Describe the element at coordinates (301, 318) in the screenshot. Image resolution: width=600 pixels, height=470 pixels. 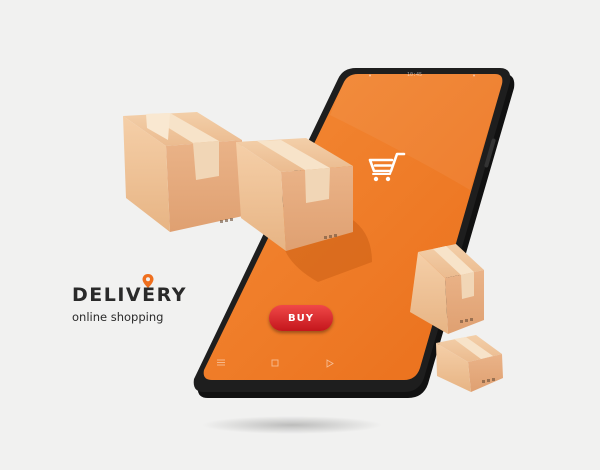
I see `buy-button: BUY` at that location.